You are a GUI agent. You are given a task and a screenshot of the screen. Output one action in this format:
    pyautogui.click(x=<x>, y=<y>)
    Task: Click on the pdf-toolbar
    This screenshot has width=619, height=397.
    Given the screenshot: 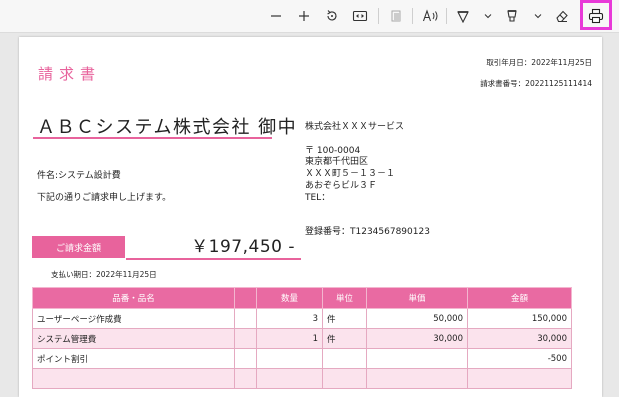 What is the action you would take?
    pyautogui.click(x=309, y=16)
    